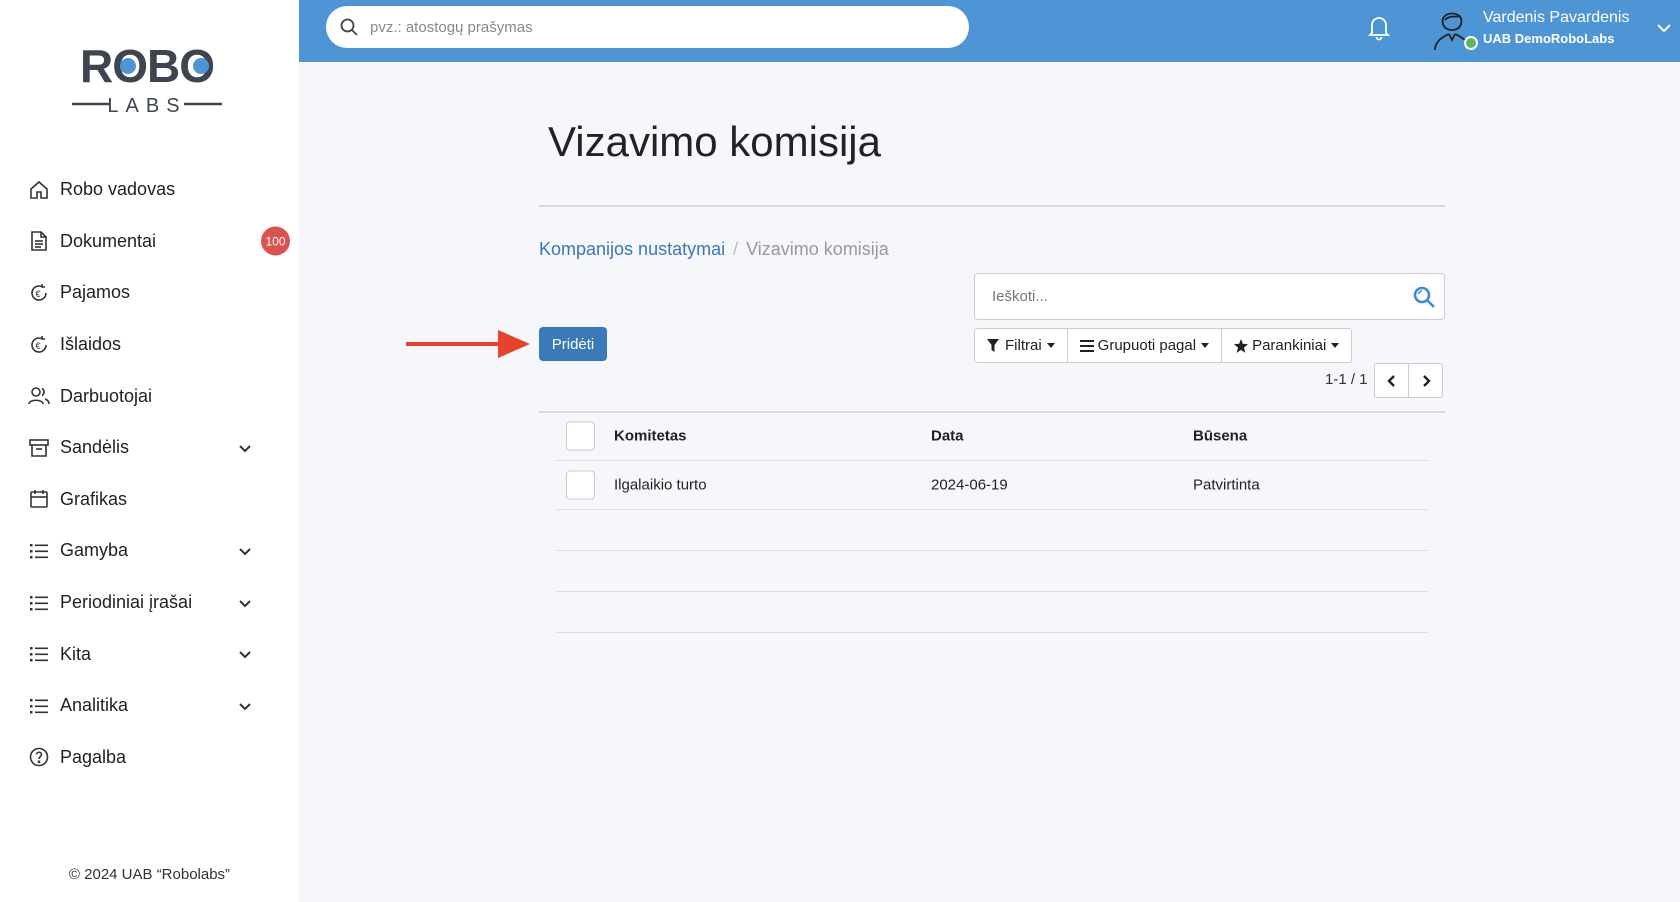  I want to click on sidebar-item-label: Sandėlis, so click(95, 447).